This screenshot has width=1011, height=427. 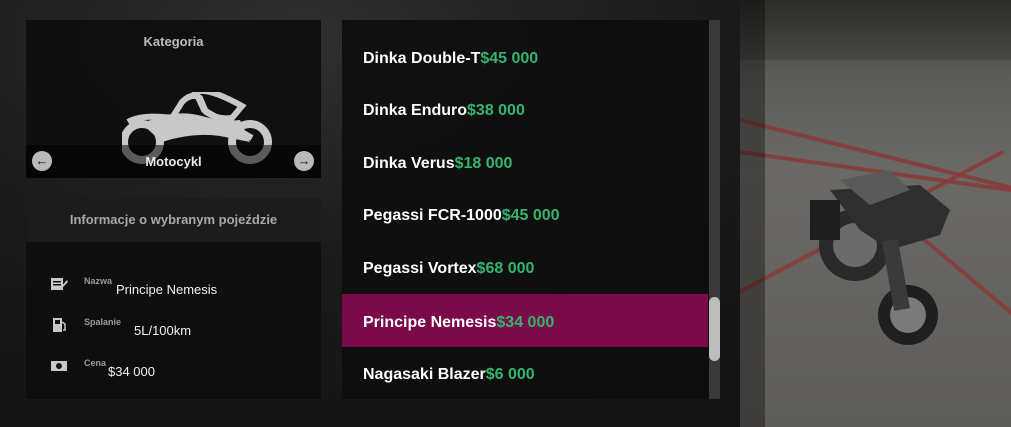 What do you see at coordinates (304, 161) in the screenshot?
I see `arrow-right-icon: →` at bounding box center [304, 161].